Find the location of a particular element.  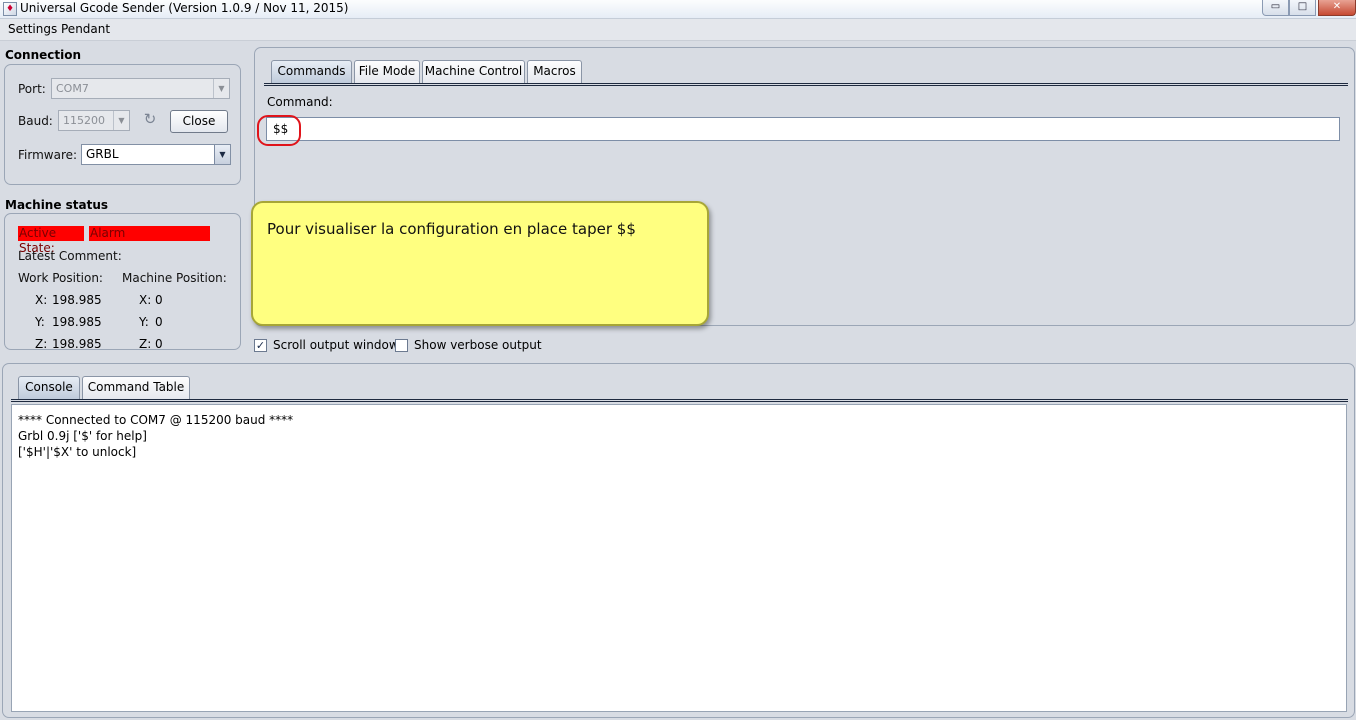

active-state-label: Active State: is located at coordinates (51, 240).